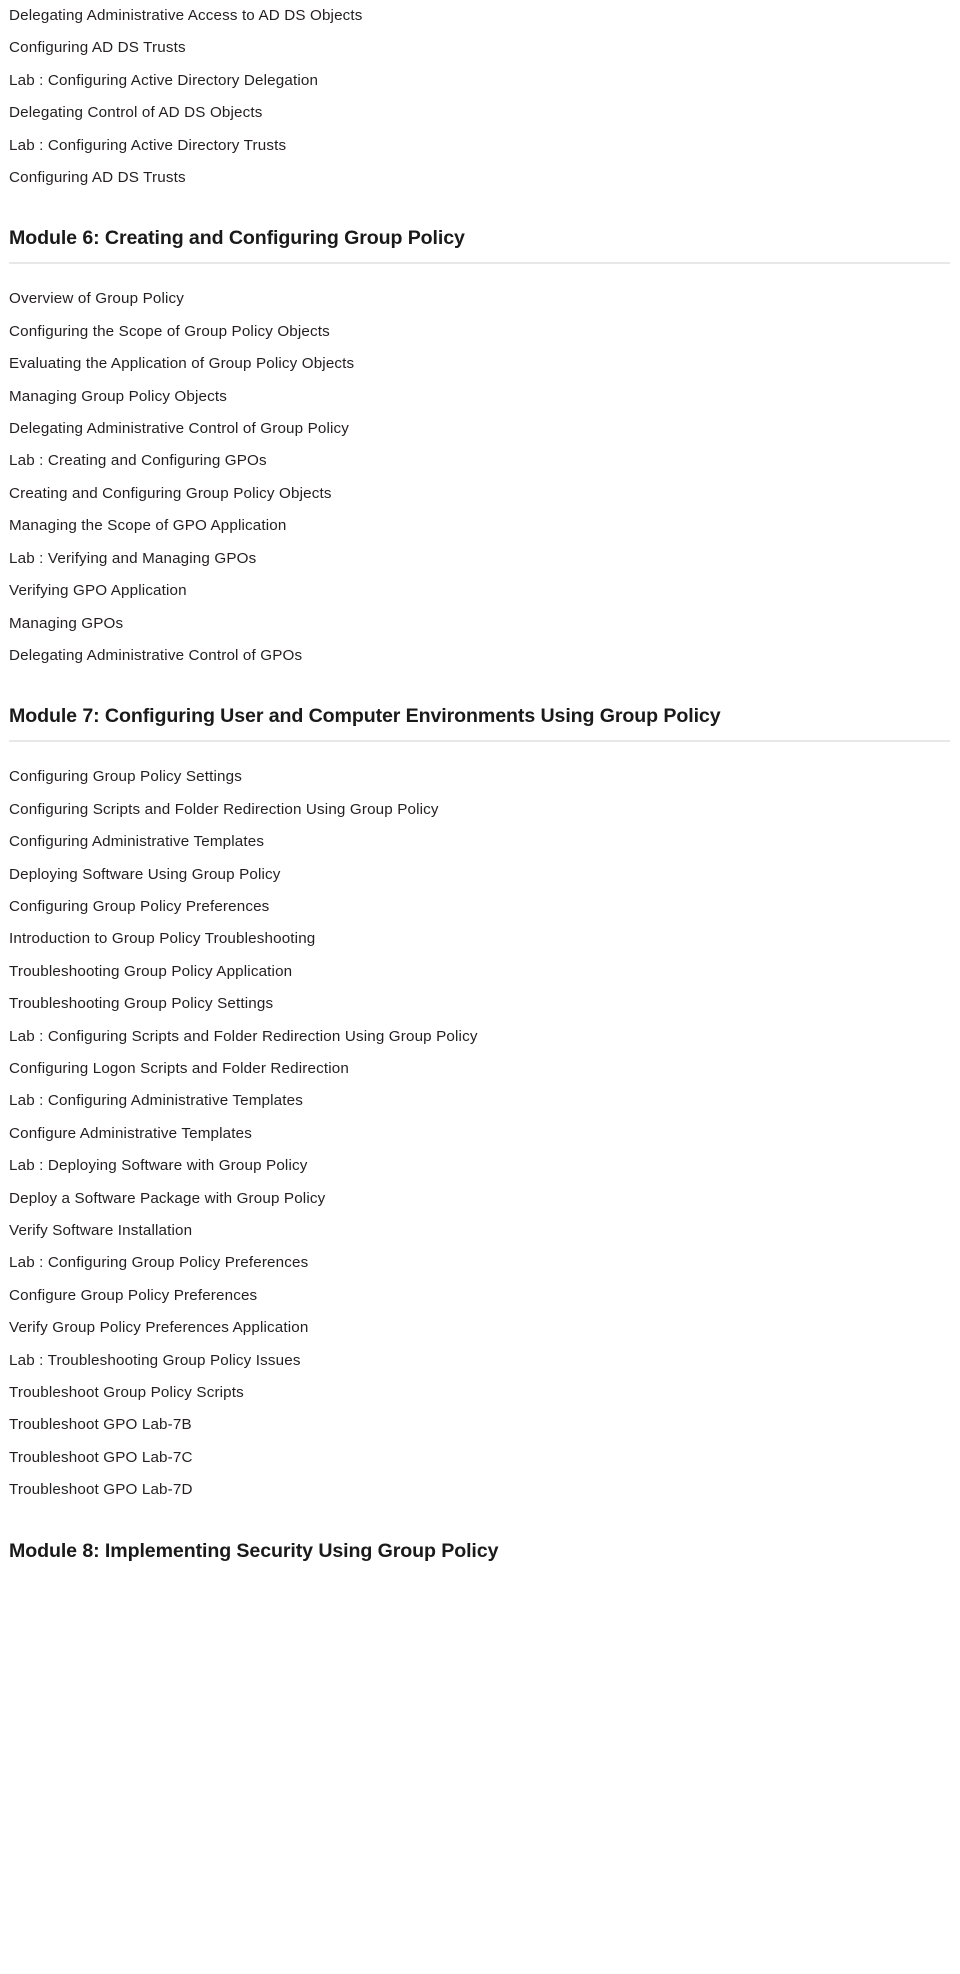 This screenshot has height=1974, width=960. Describe the element at coordinates (151, 971) in the screenshot. I see `topic-line: Troubleshooting Group Policy Application` at that location.